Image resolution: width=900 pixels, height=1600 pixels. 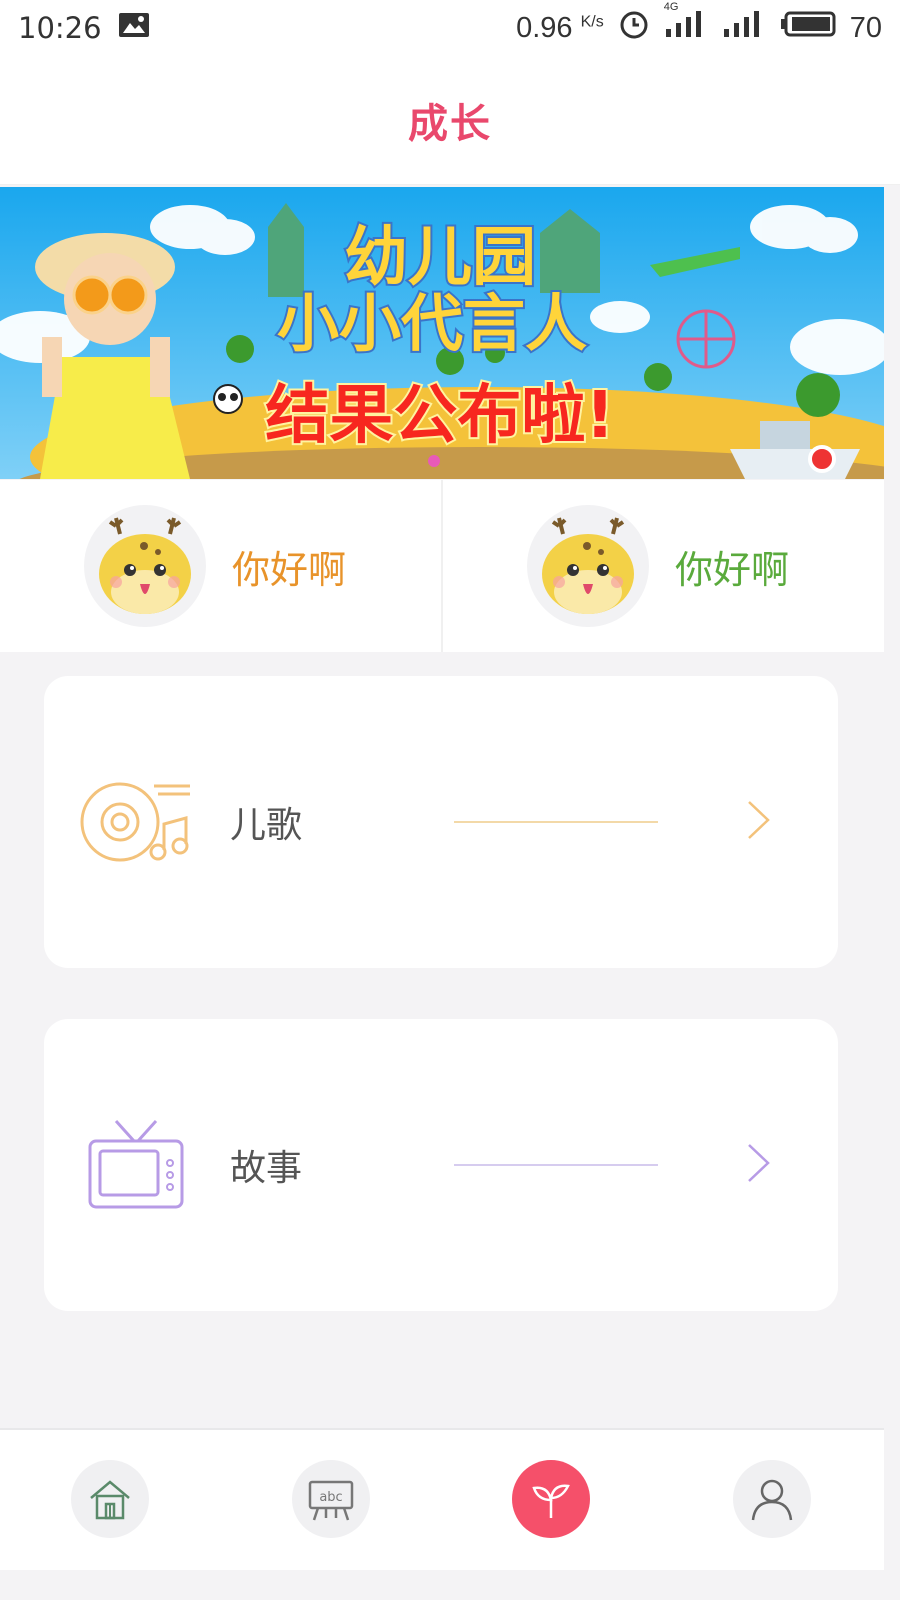 I want to click on svg-text: abc, so click(x=330, y=1497).